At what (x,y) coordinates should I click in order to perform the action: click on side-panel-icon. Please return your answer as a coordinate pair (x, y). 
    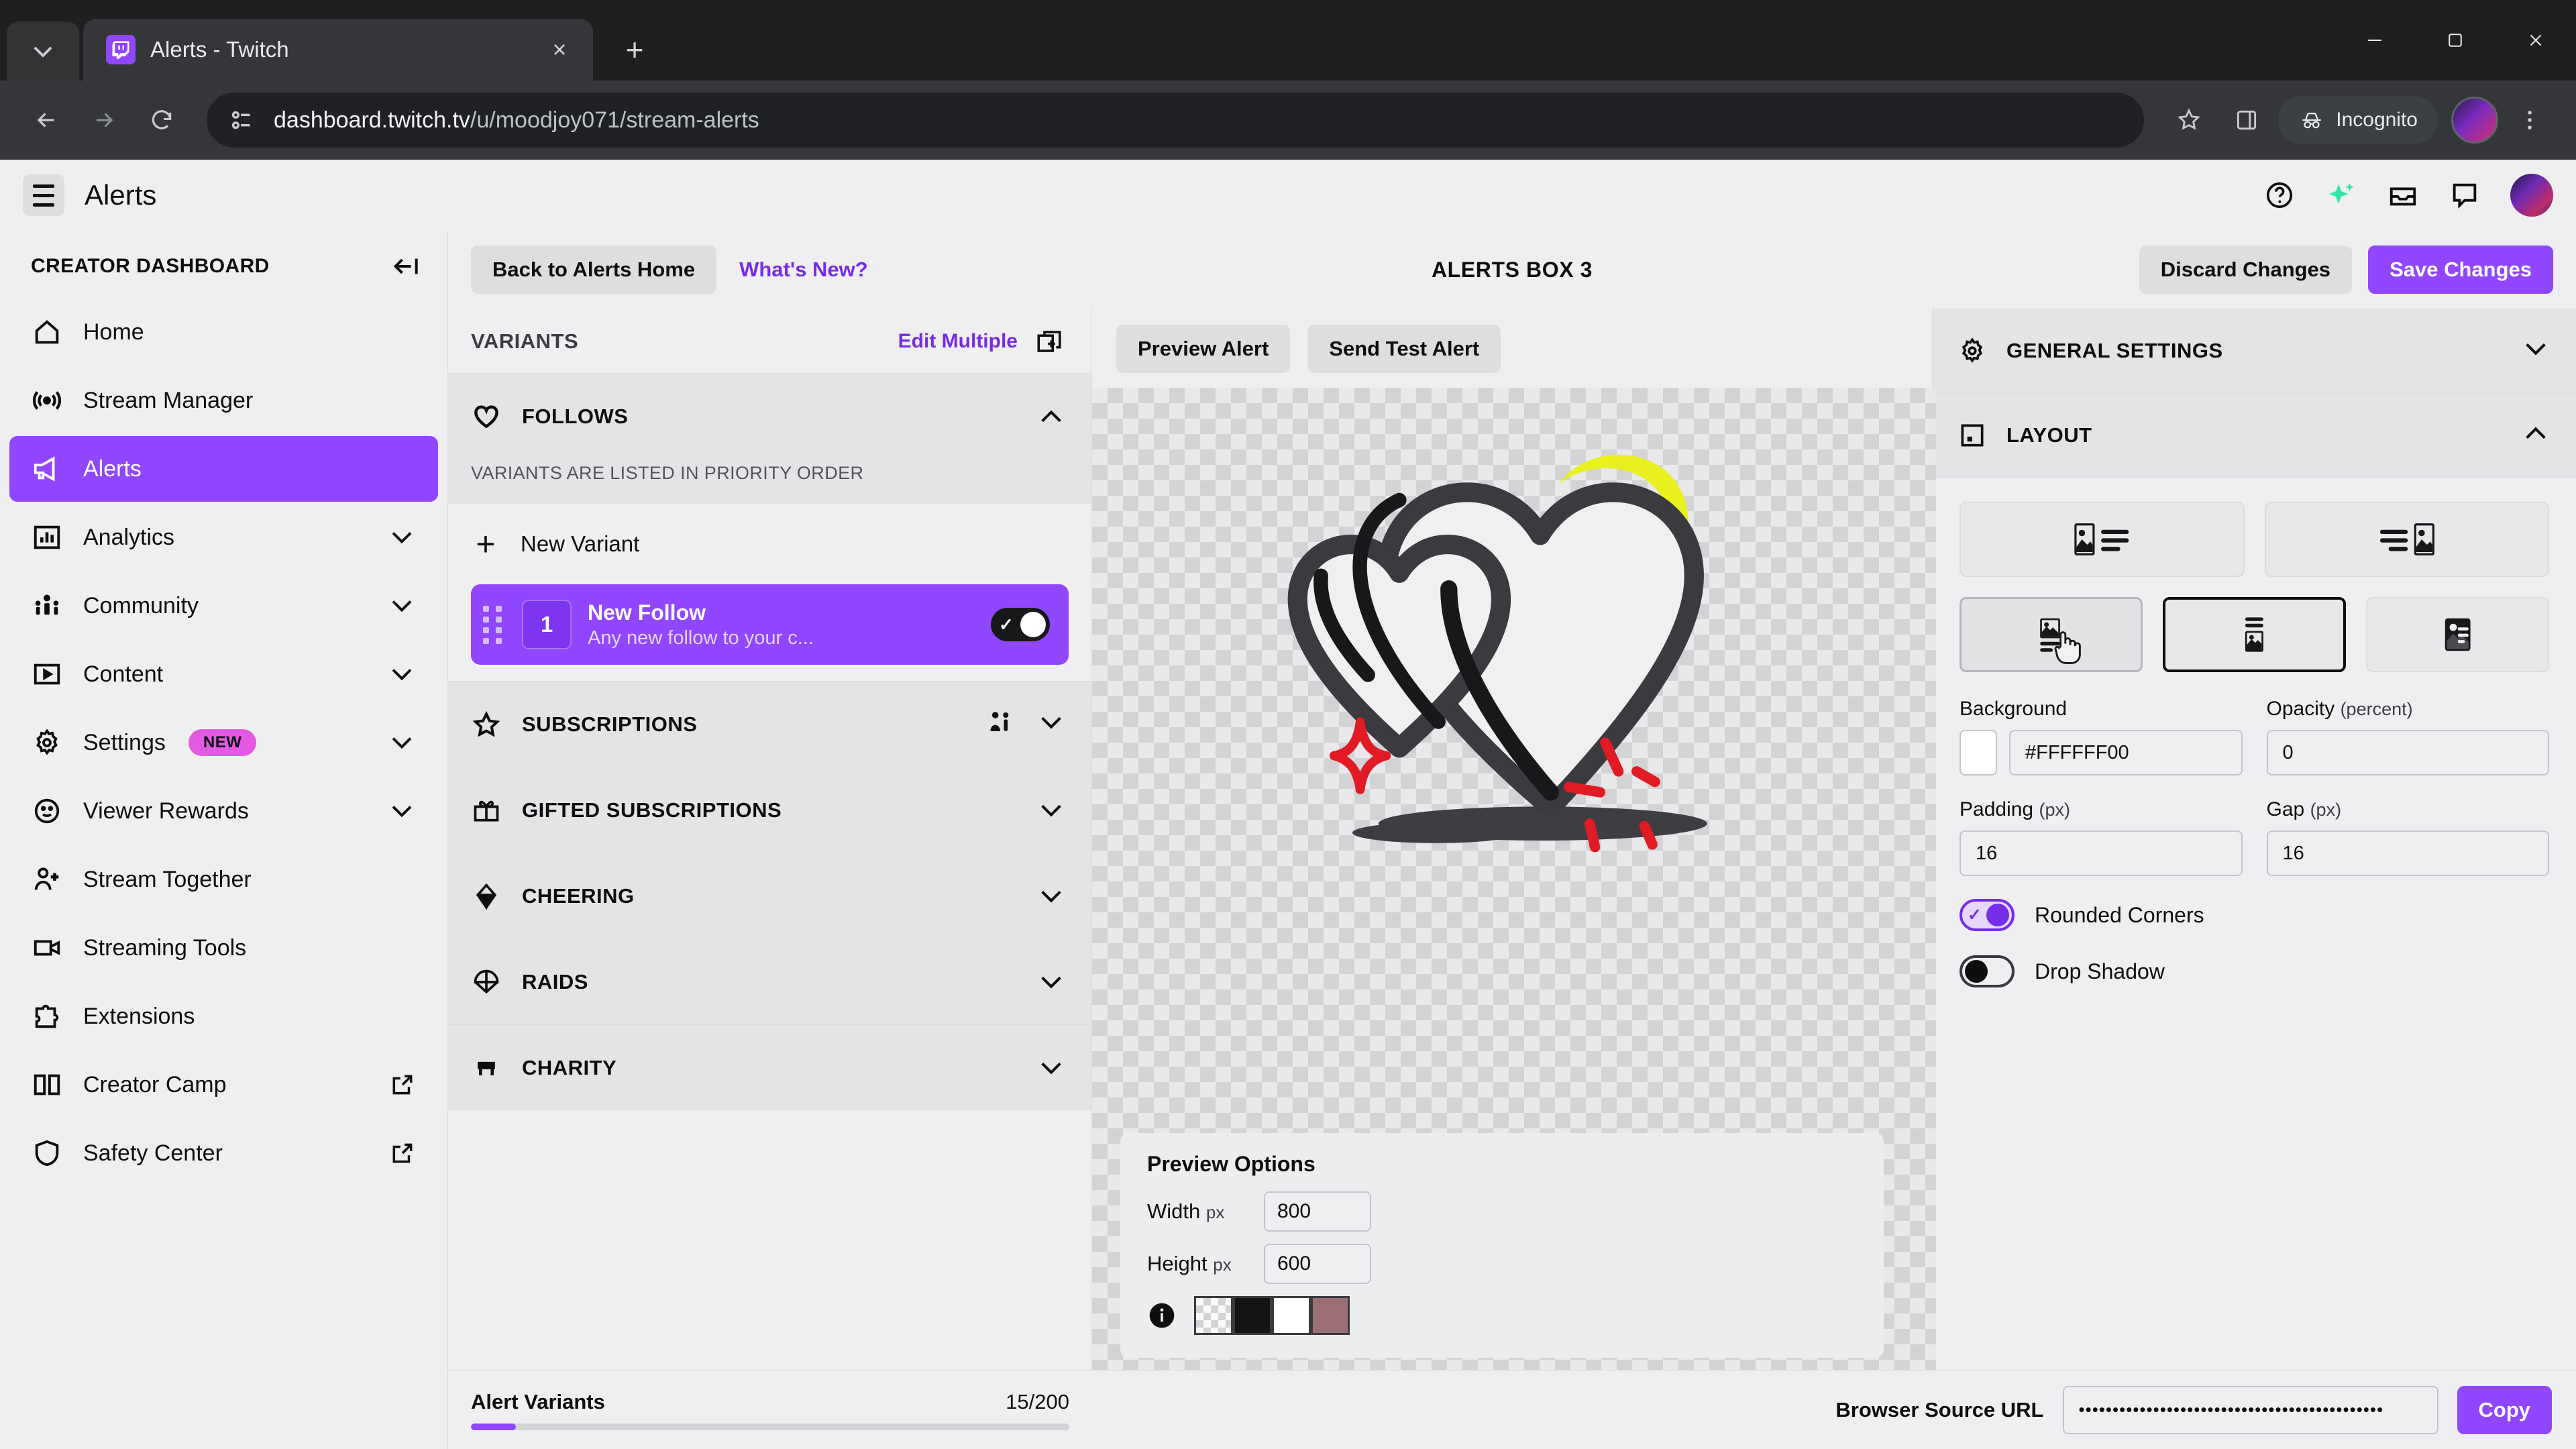
    Looking at the image, I should click on (2246, 120).